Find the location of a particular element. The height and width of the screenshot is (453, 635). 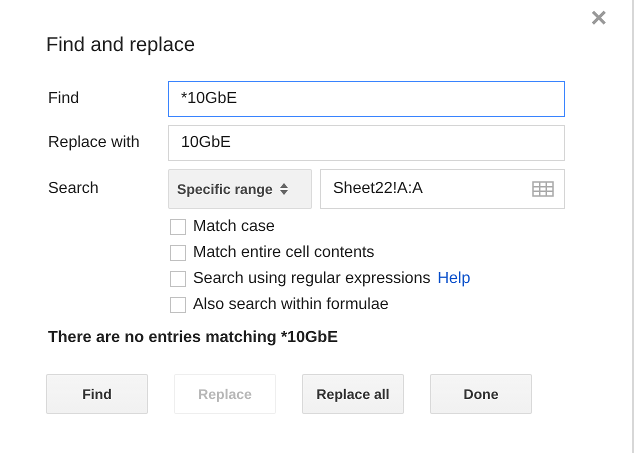

dialog-title: Find and replace is located at coordinates (121, 45).